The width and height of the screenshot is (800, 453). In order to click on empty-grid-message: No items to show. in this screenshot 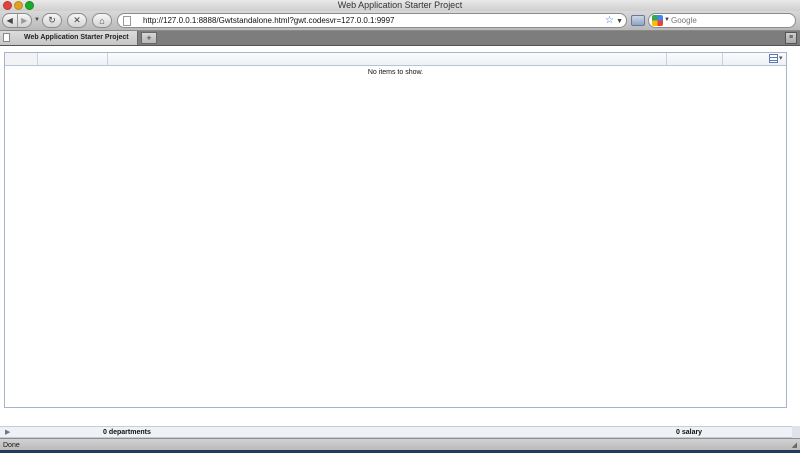, I will do `click(395, 72)`.